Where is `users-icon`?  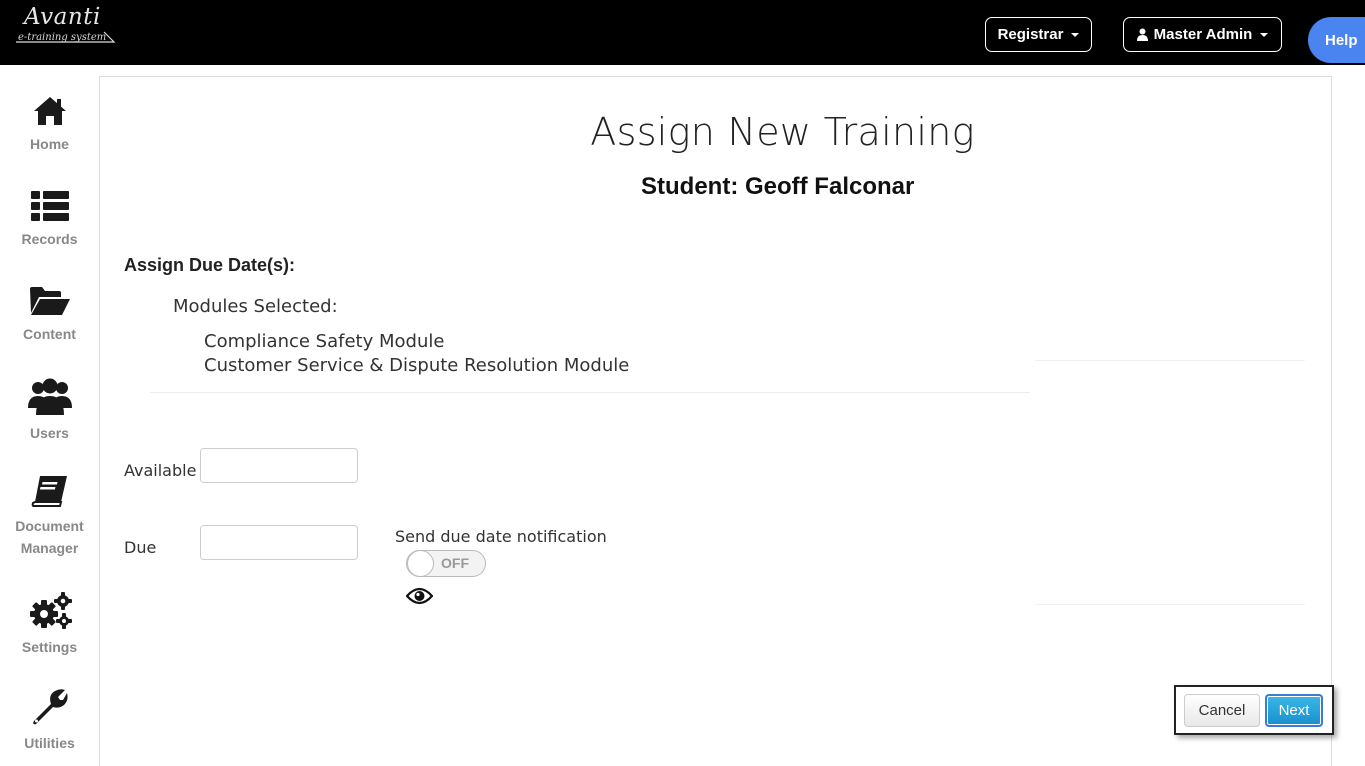 users-icon is located at coordinates (49, 396).